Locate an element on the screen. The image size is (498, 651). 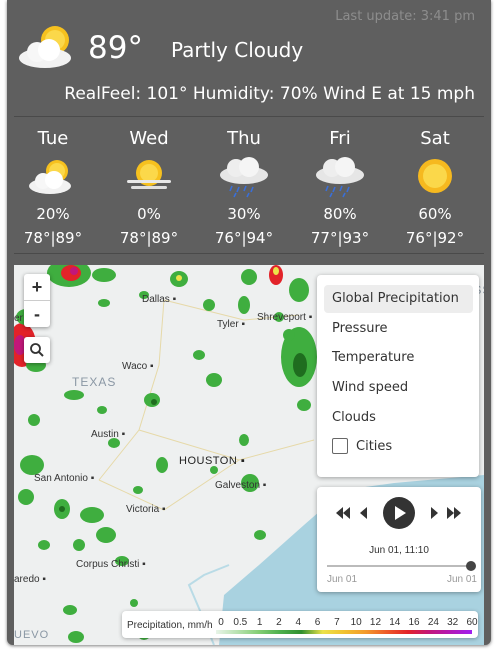
city-label-shreveport: Shreveport ▪ is located at coordinates (285, 317).